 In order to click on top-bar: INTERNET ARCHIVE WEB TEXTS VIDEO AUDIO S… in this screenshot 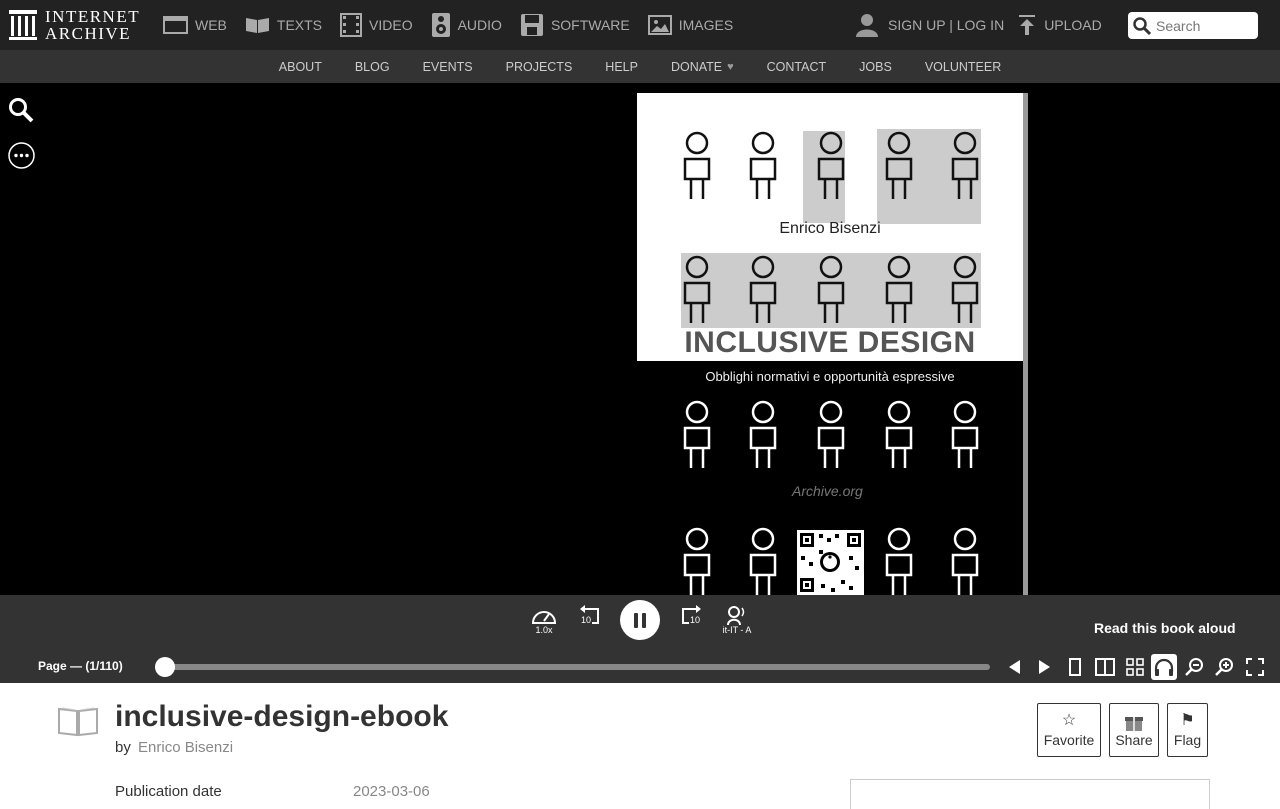, I will do `click(640, 25)`.